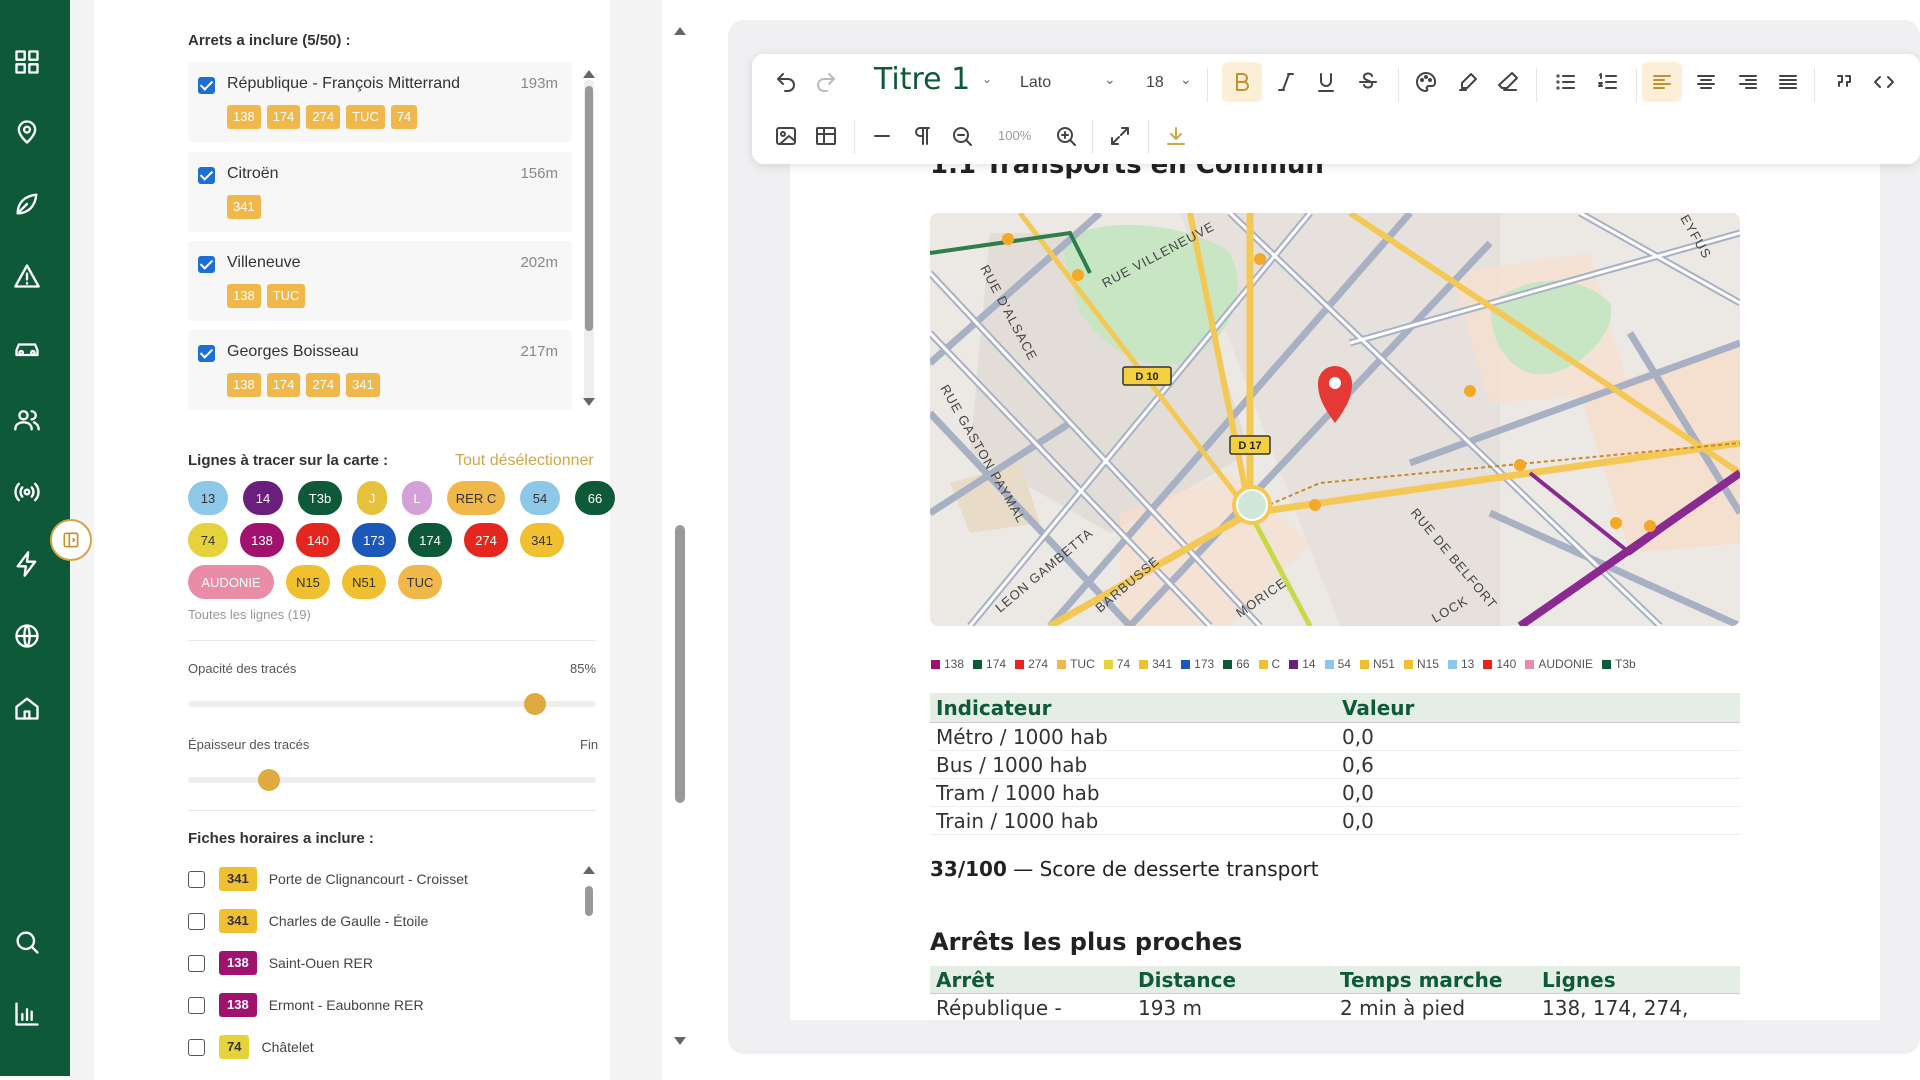  Describe the element at coordinates (27, 348) in the screenshot. I see `car-icon` at that location.